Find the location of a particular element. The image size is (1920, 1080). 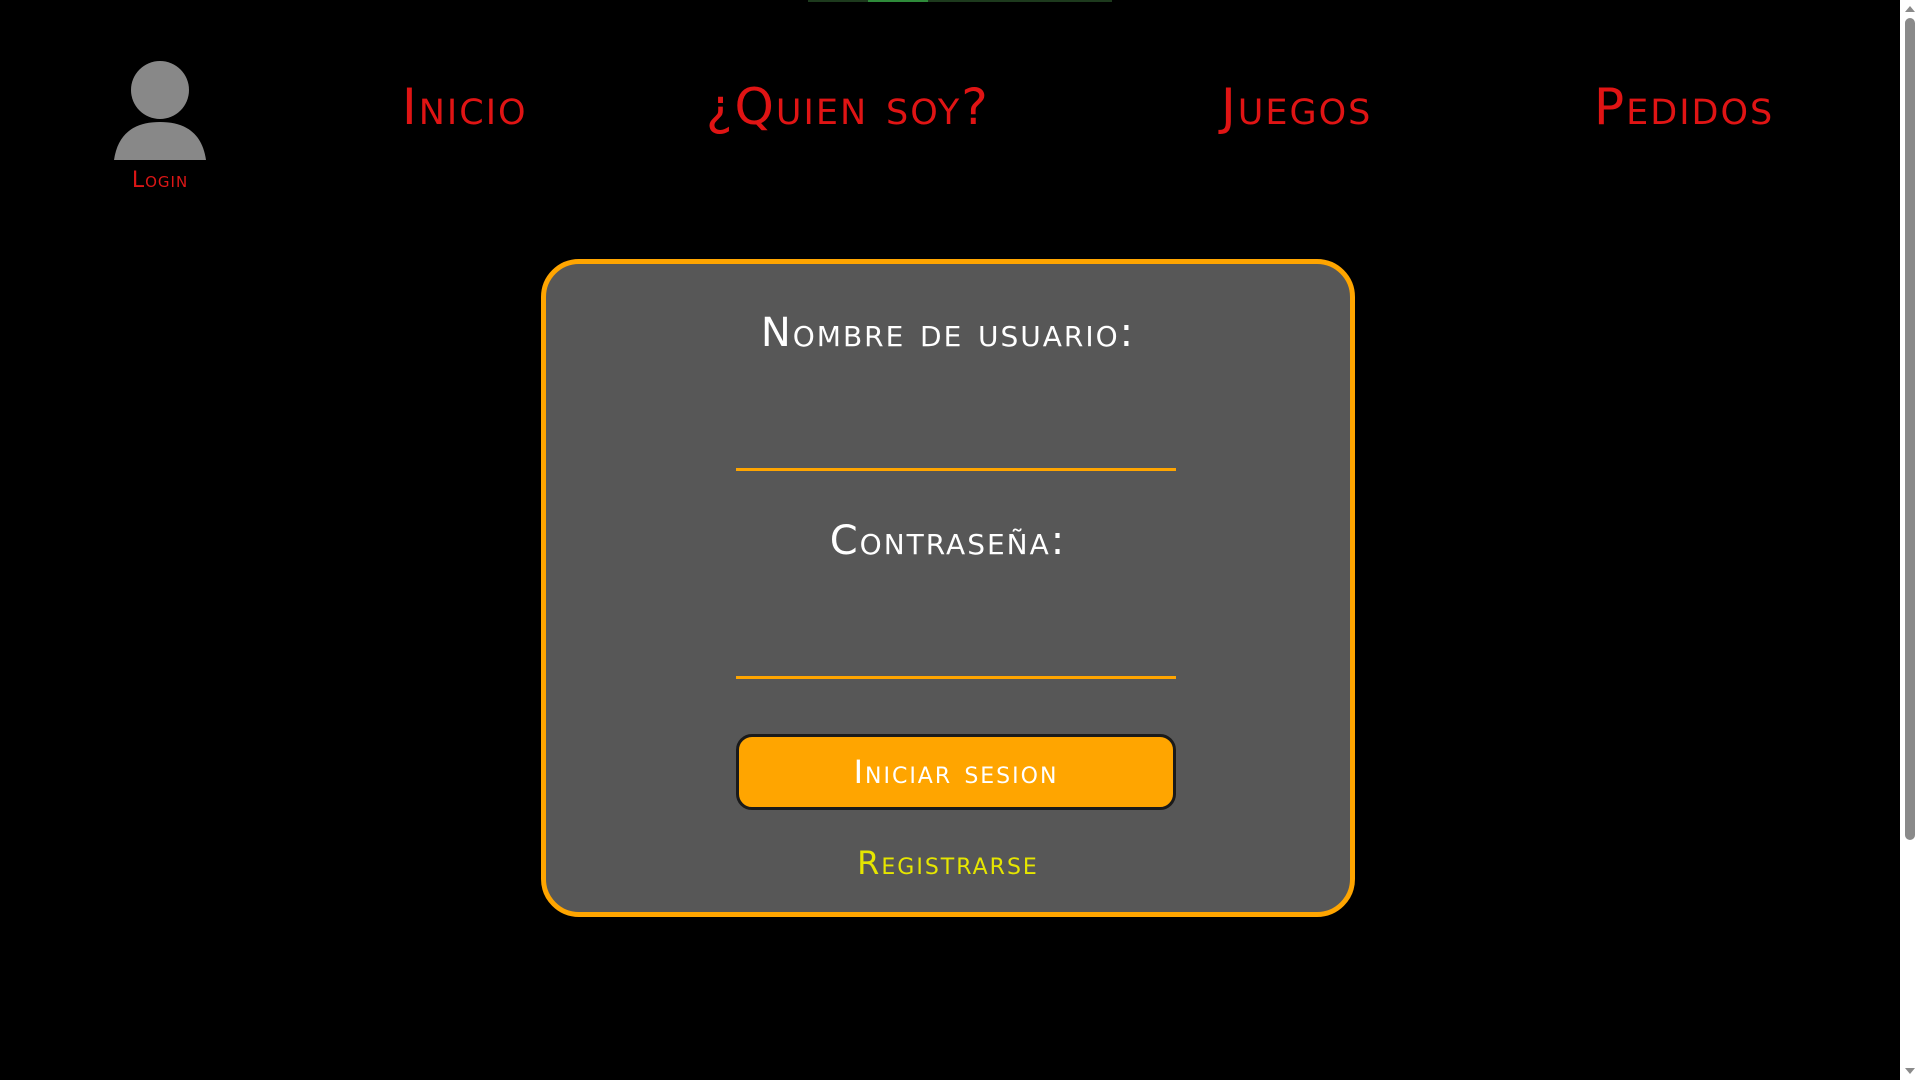

scrollbar-thumb is located at coordinates (1910, 429).